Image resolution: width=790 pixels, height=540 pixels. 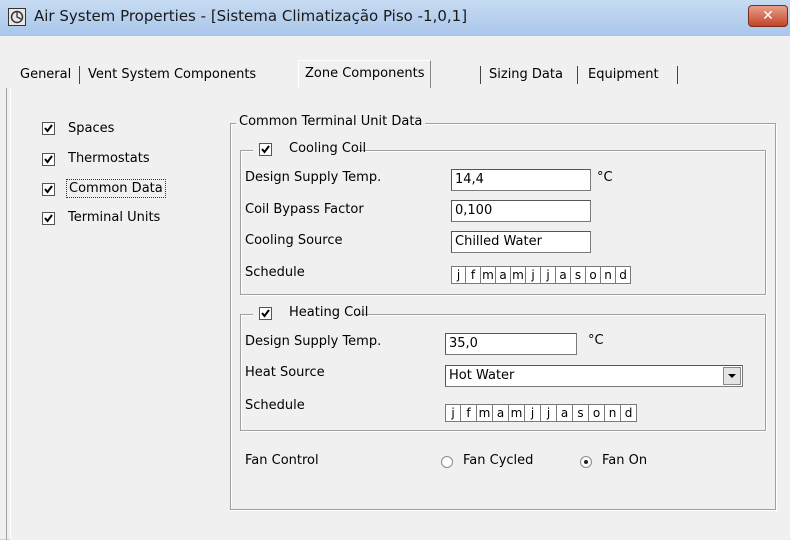 What do you see at coordinates (597, 413) in the screenshot?
I see `heating-month-button: o` at bounding box center [597, 413].